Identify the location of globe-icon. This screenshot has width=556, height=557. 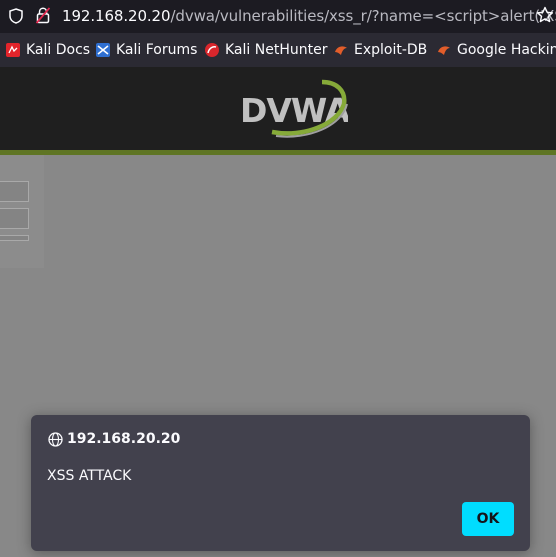
(55, 439).